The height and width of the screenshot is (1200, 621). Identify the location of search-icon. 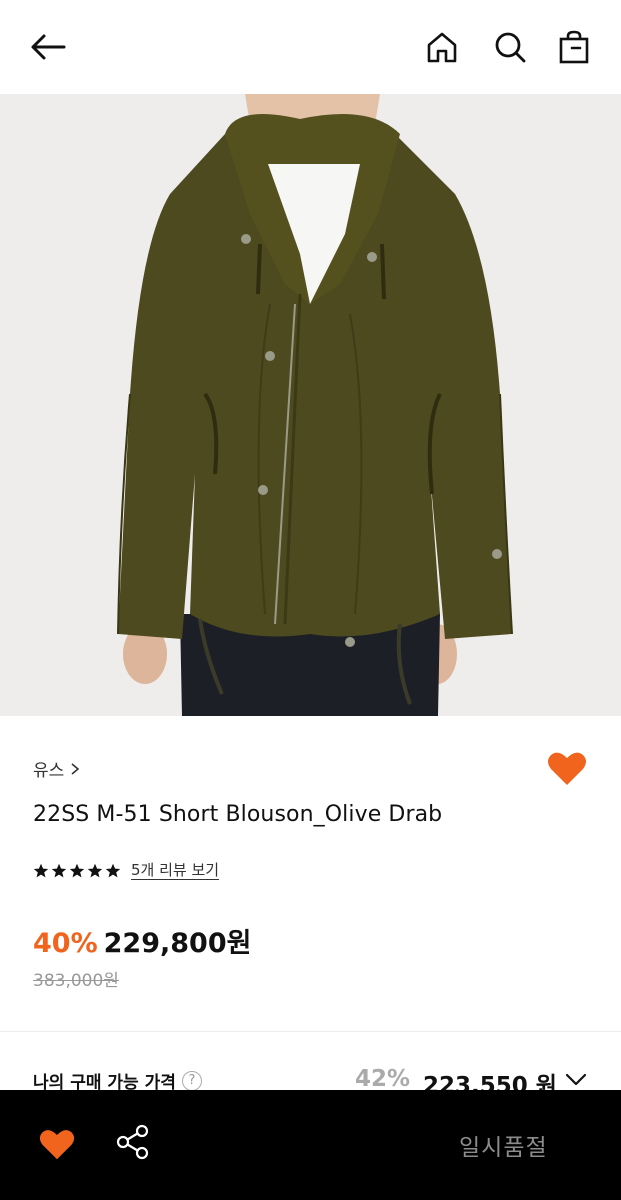
(510, 47).